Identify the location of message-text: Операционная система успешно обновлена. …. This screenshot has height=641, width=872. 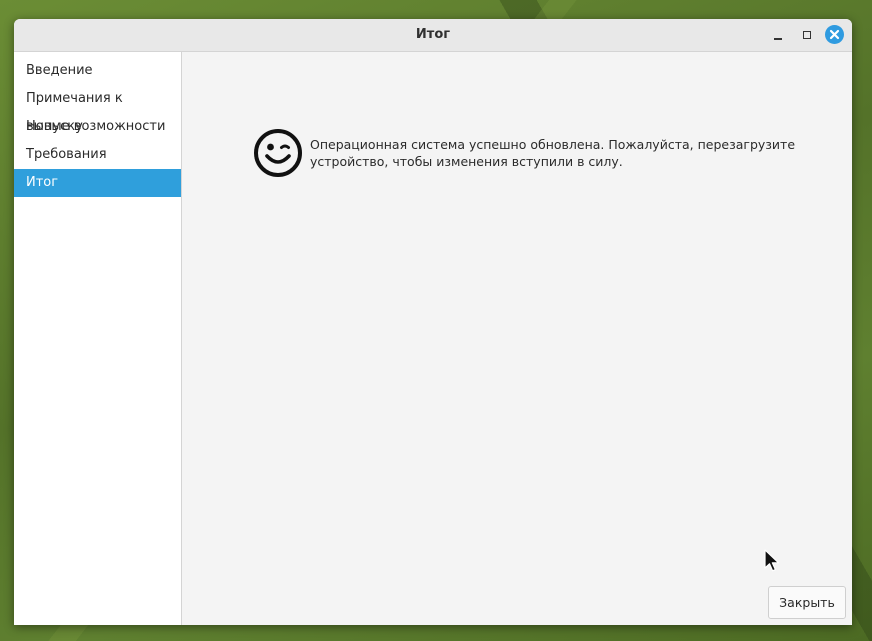
(553, 153).